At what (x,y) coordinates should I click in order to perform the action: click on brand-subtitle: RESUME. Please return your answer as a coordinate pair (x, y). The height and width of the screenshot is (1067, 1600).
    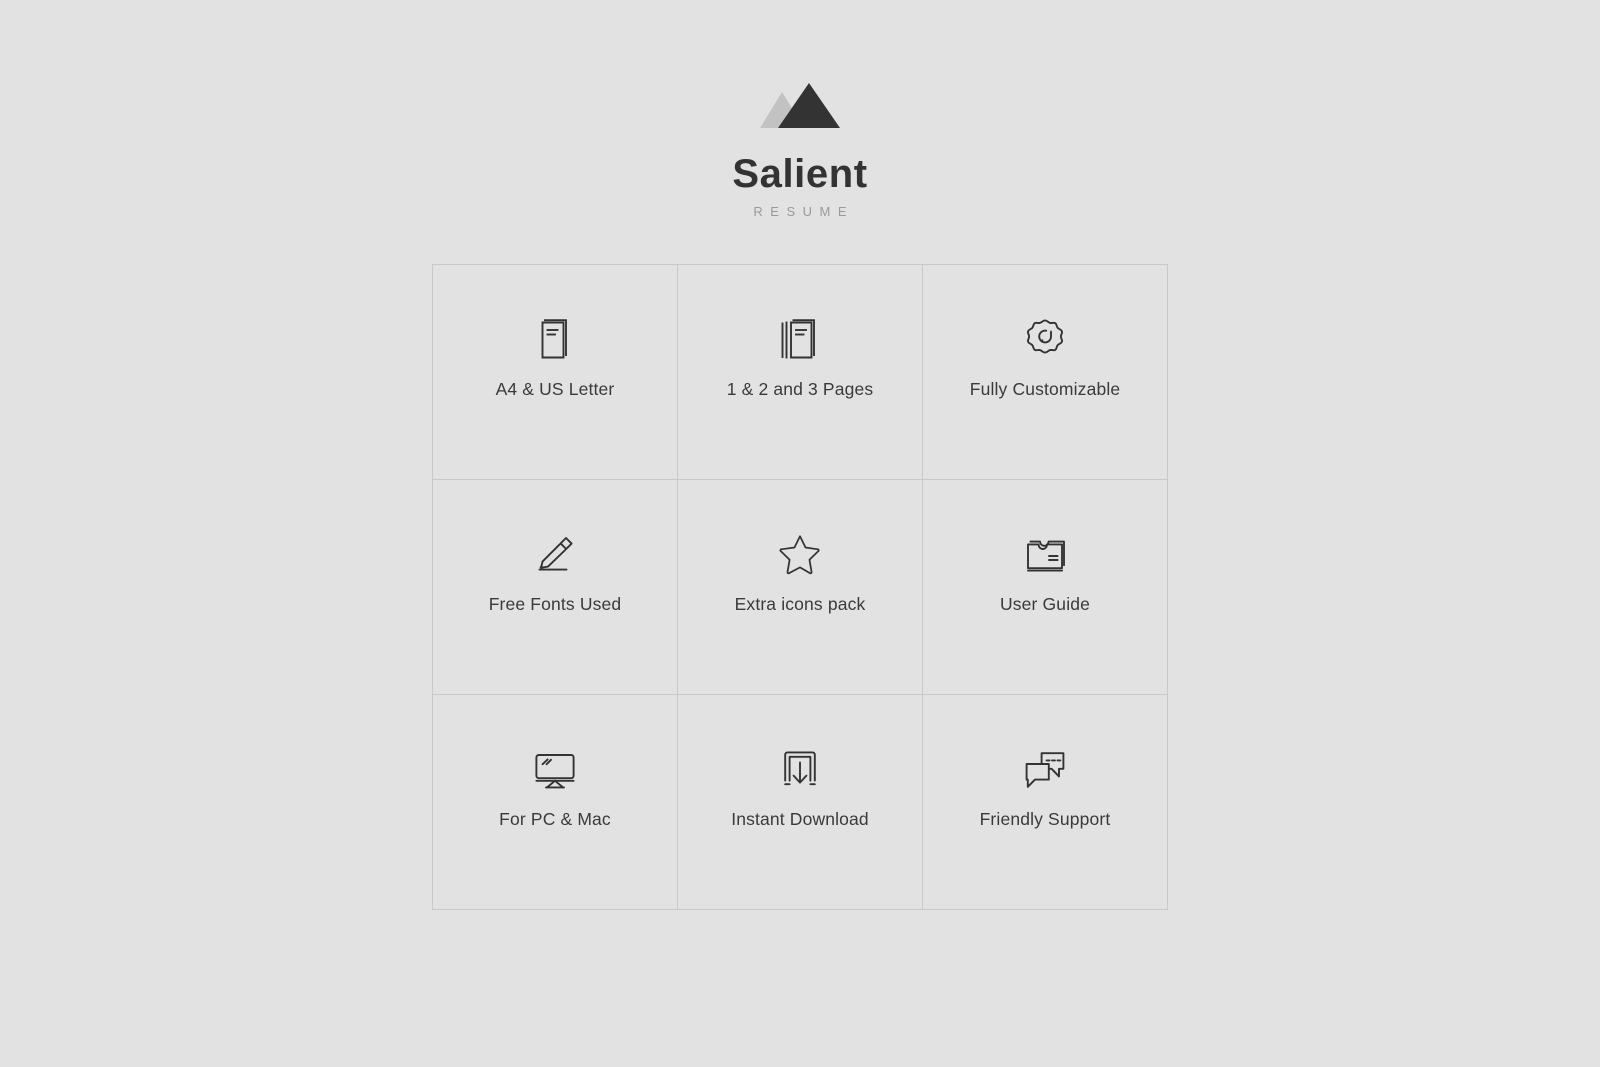
    Looking at the image, I should click on (804, 211).